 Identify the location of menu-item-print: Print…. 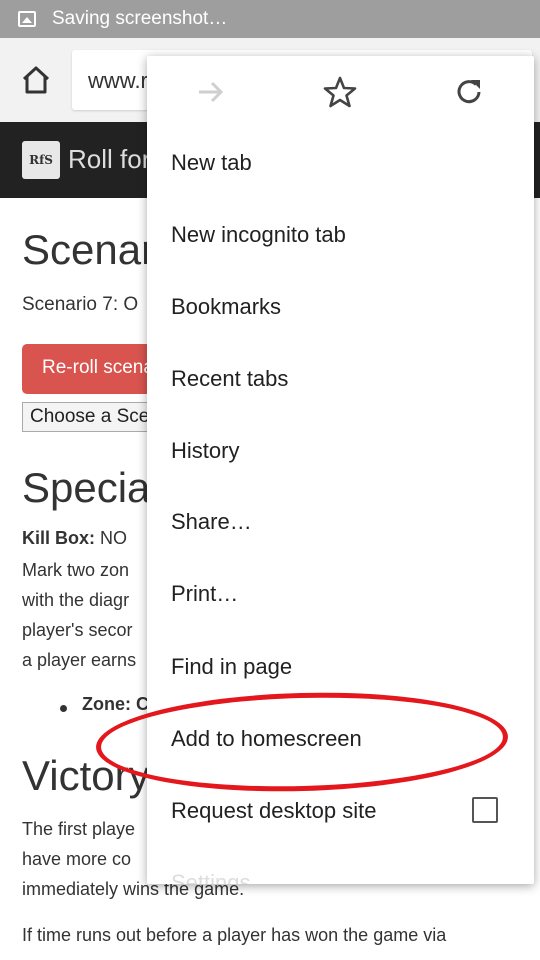
(340, 596).